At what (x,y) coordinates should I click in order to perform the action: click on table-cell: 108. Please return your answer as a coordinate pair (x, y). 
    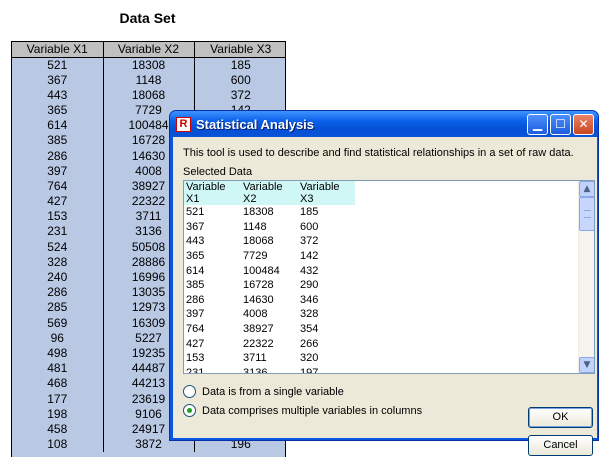
    Looking at the image, I should click on (58, 445).